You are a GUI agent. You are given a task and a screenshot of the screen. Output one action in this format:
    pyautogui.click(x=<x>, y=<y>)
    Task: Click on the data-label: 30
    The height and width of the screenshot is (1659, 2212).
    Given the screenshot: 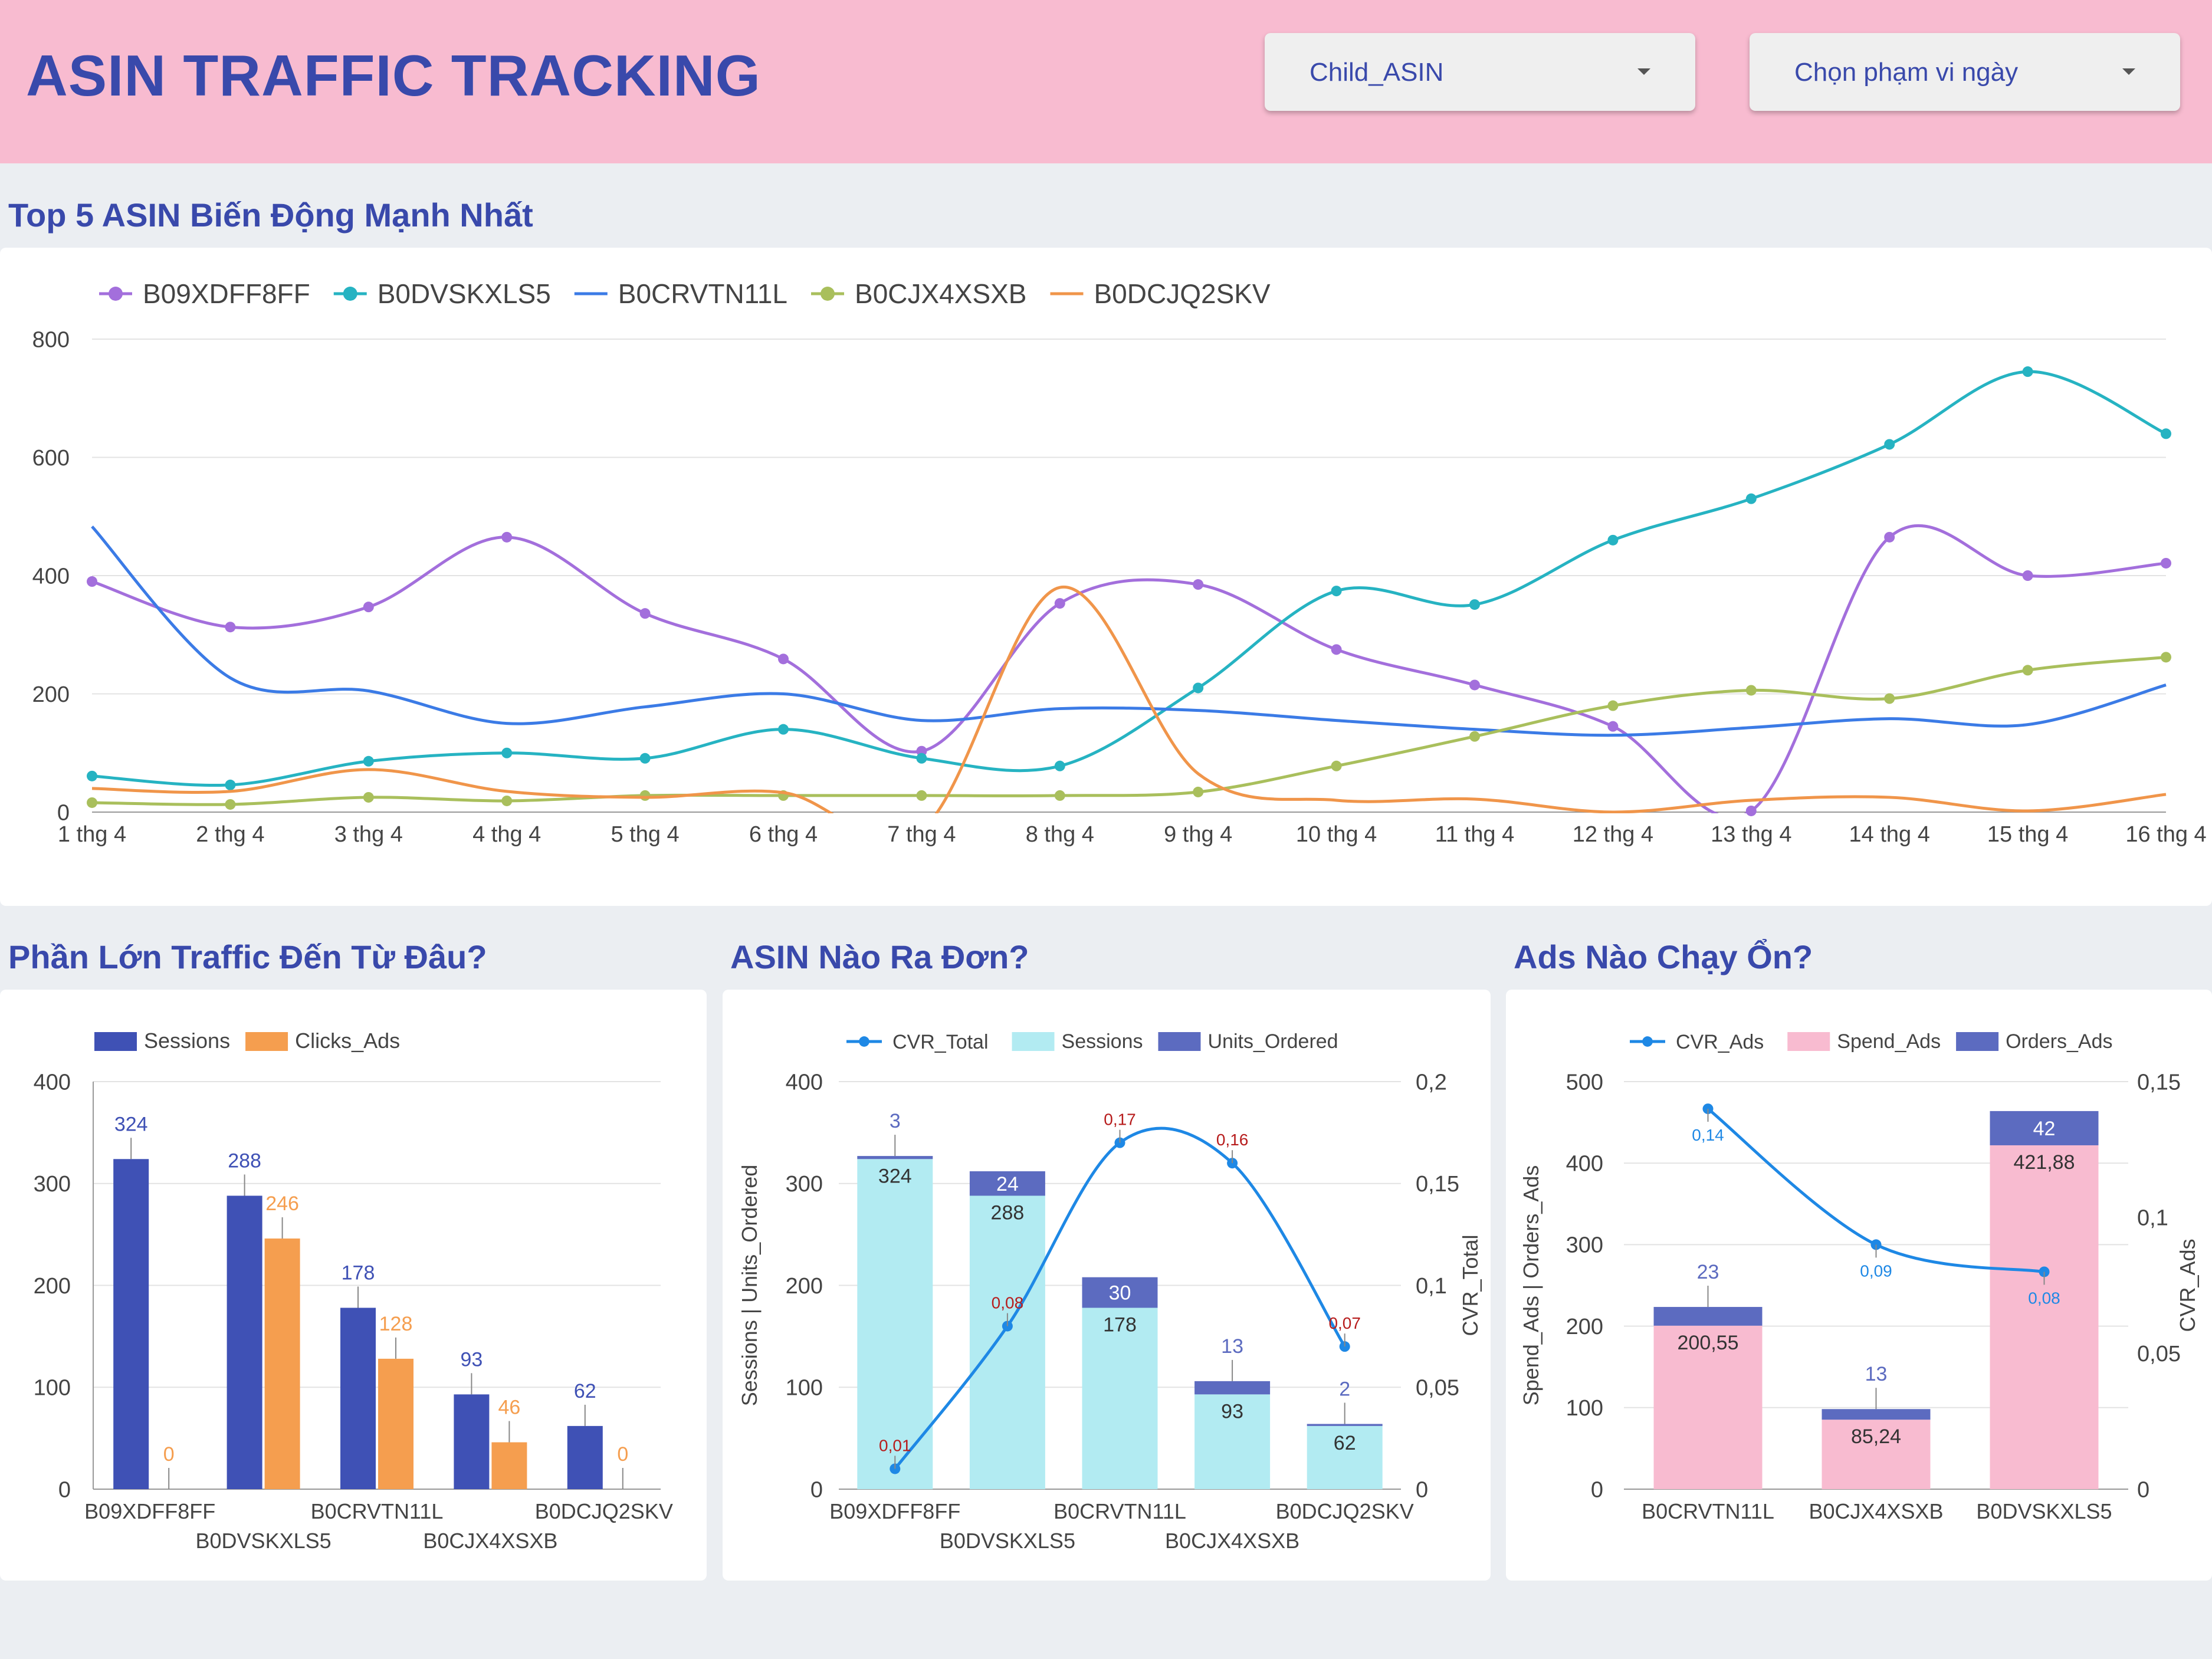 What is the action you would take?
    pyautogui.click(x=1120, y=1294)
    